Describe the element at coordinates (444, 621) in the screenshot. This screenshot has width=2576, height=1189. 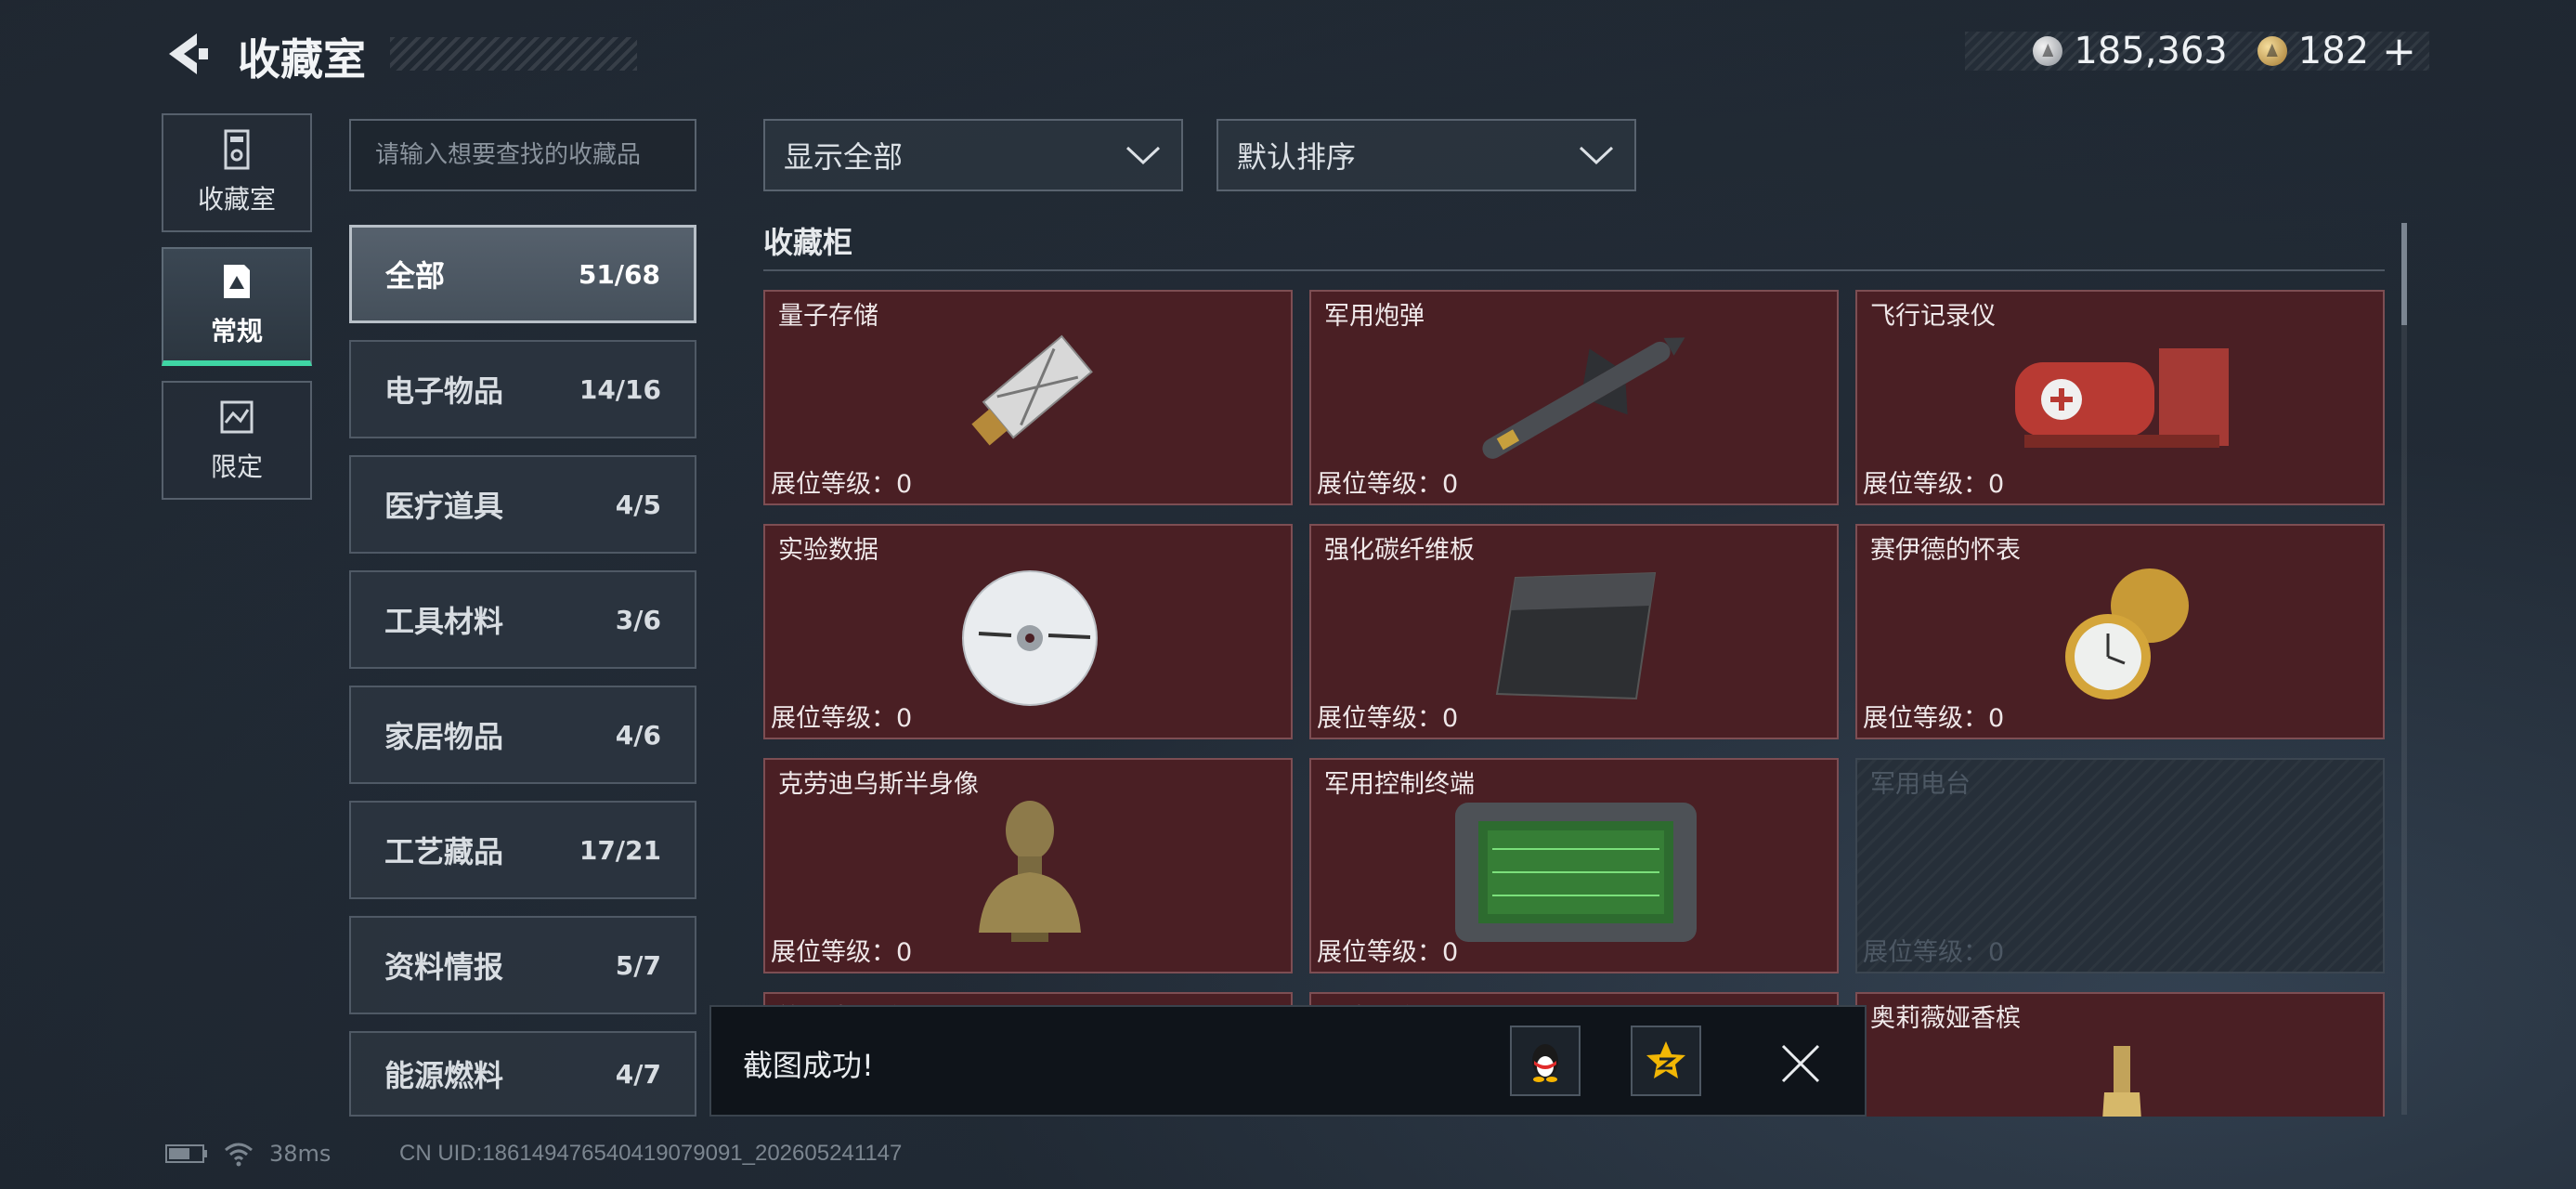
I see `category-name: 工具材料` at that location.